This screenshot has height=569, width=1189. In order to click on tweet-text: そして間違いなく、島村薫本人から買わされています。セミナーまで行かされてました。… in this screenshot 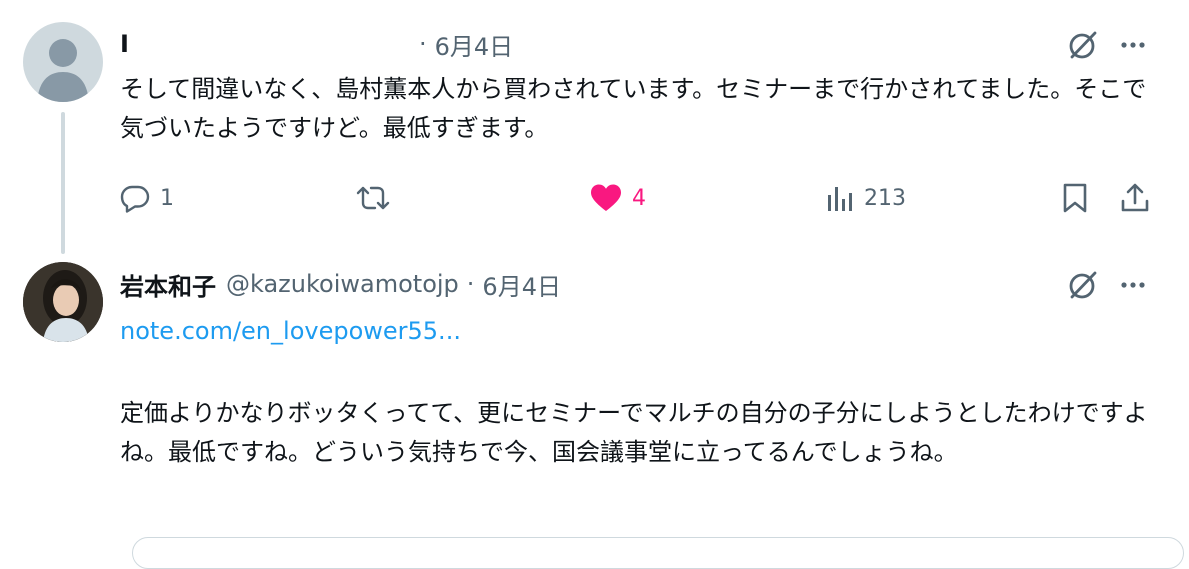, I will do `click(633, 108)`.